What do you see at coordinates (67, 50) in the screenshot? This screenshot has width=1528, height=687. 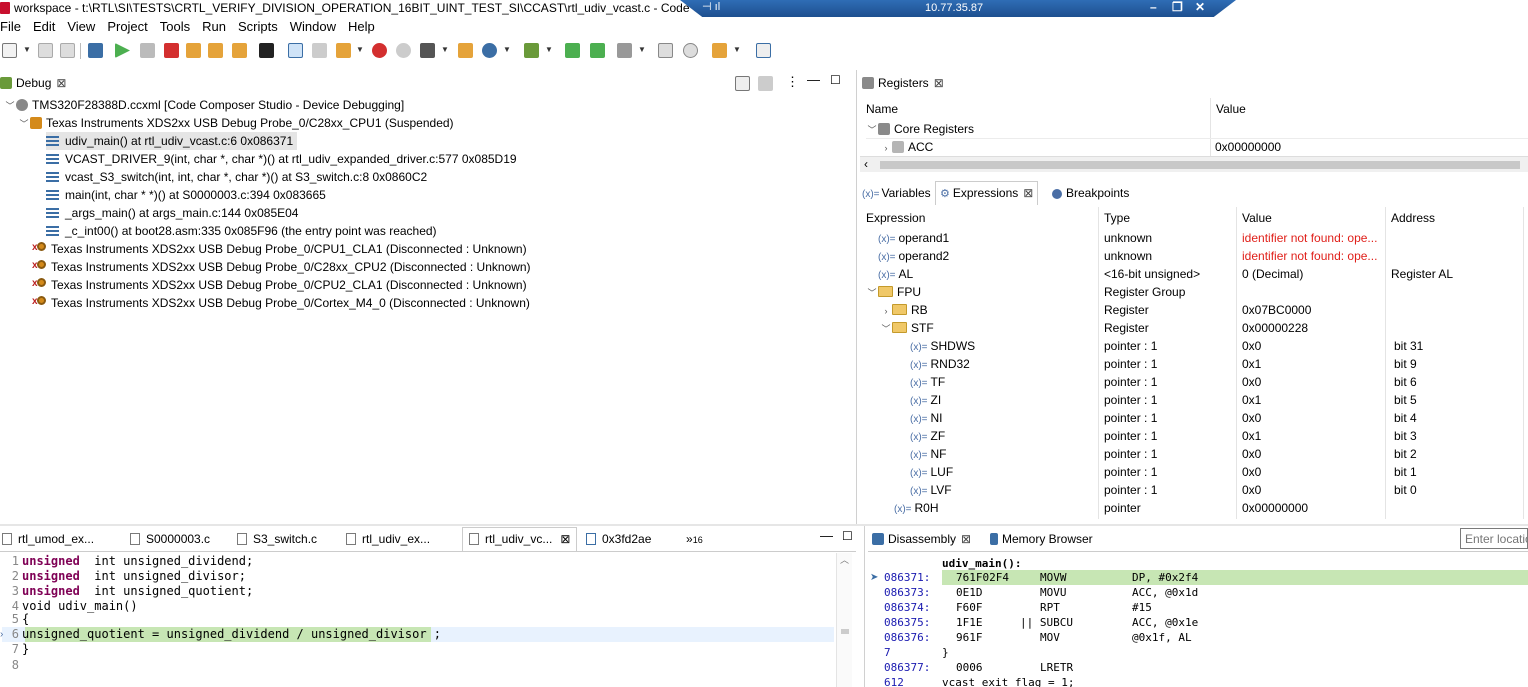 I see `save-all-icon` at bounding box center [67, 50].